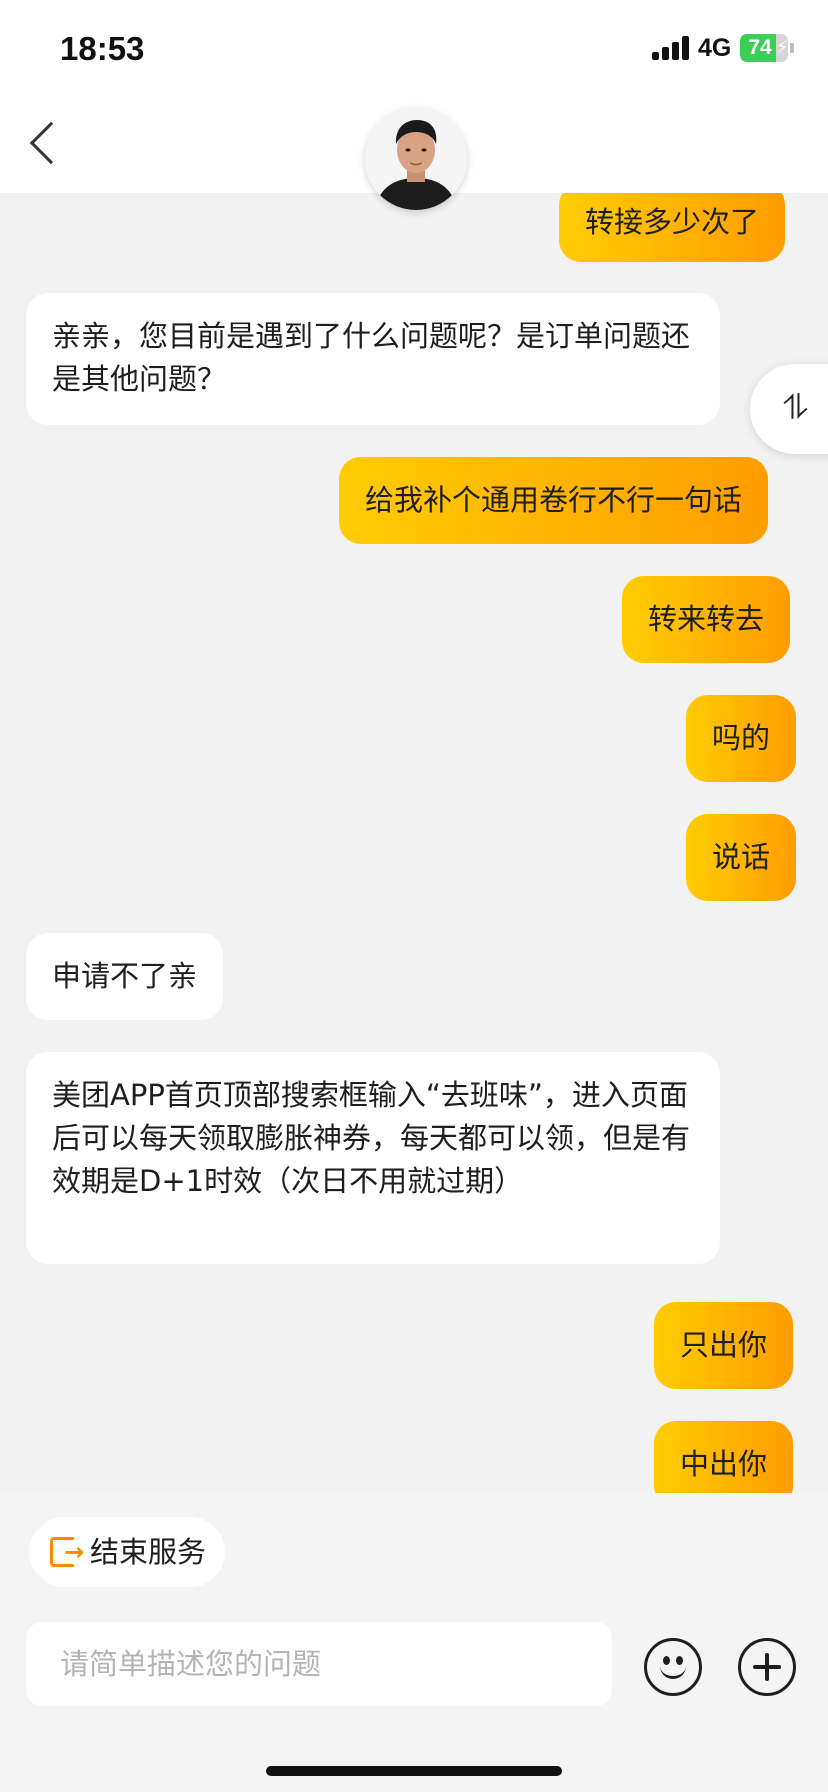 The width and height of the screenshot is (828, 1792). What do you see at coordinates (715, 48) in the screenshot?
I see `network-type: 4G` at bounding box center [715, 48].